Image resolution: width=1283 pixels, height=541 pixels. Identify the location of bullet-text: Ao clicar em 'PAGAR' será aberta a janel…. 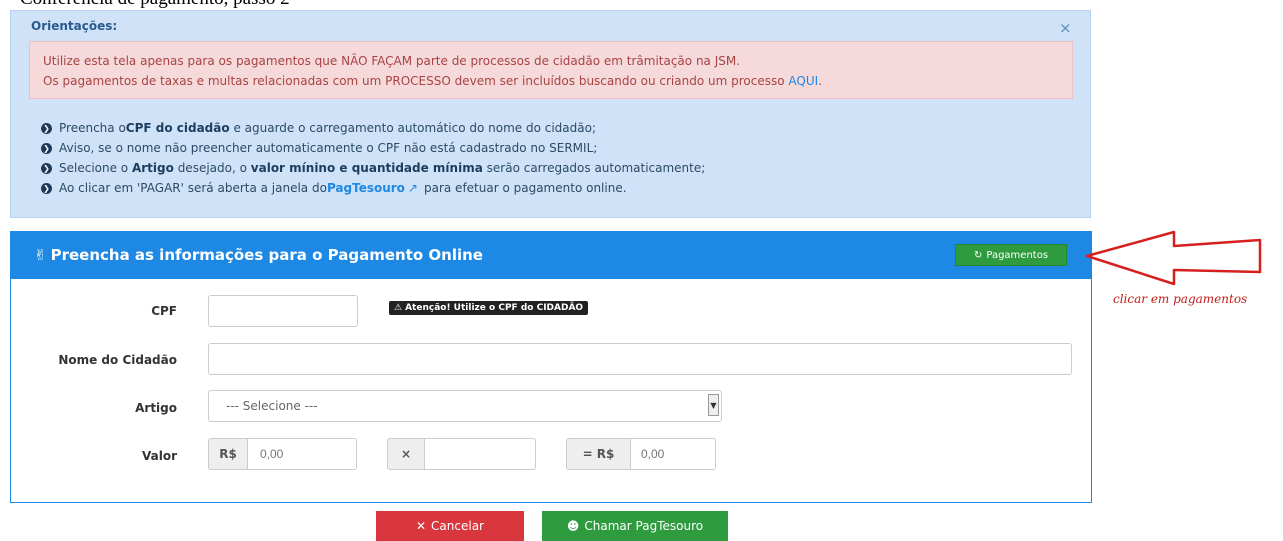
(193, 188).